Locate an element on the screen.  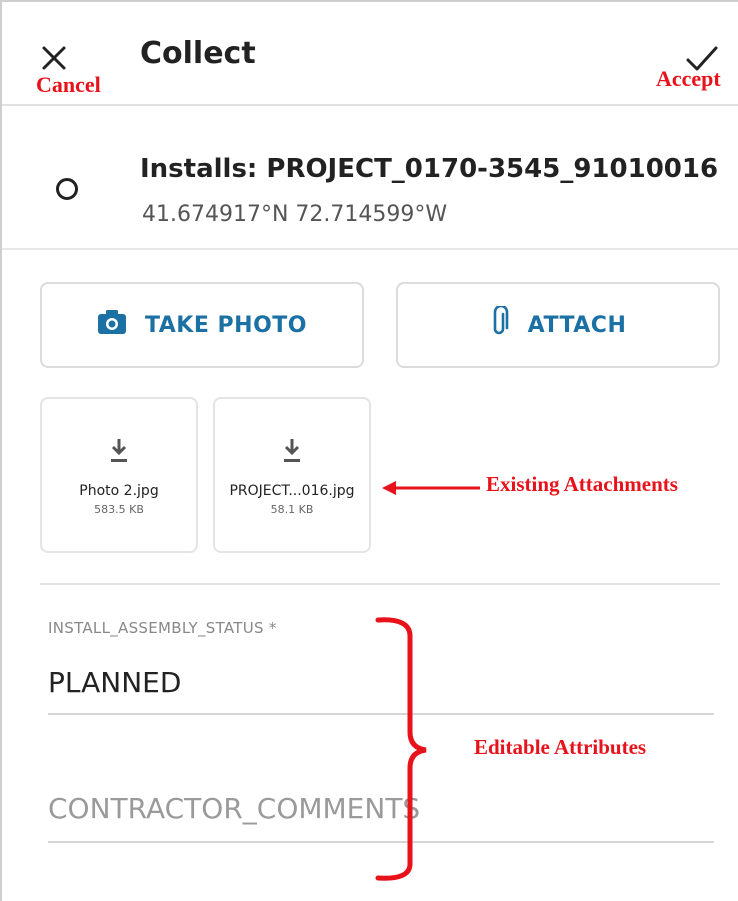
section-divider is located at coordinates (380, 584).